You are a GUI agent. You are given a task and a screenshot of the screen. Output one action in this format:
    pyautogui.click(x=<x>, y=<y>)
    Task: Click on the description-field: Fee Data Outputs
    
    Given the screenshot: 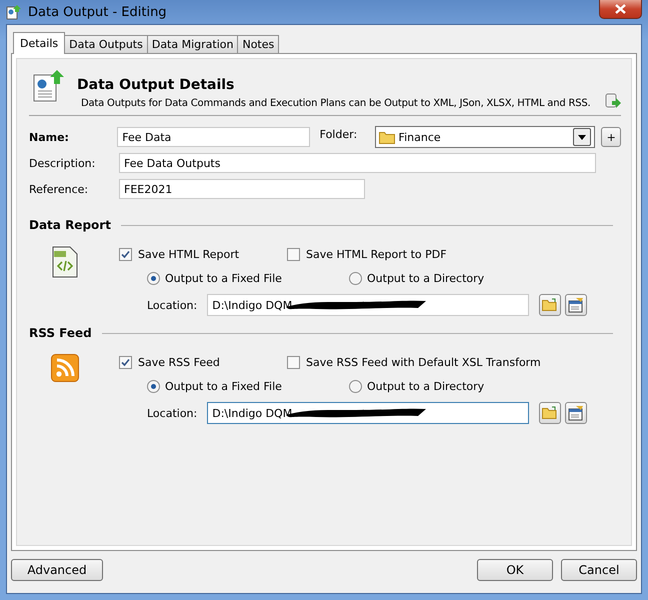 What is the action you would take?
    pyautogui.click(x=357, y=163)
    